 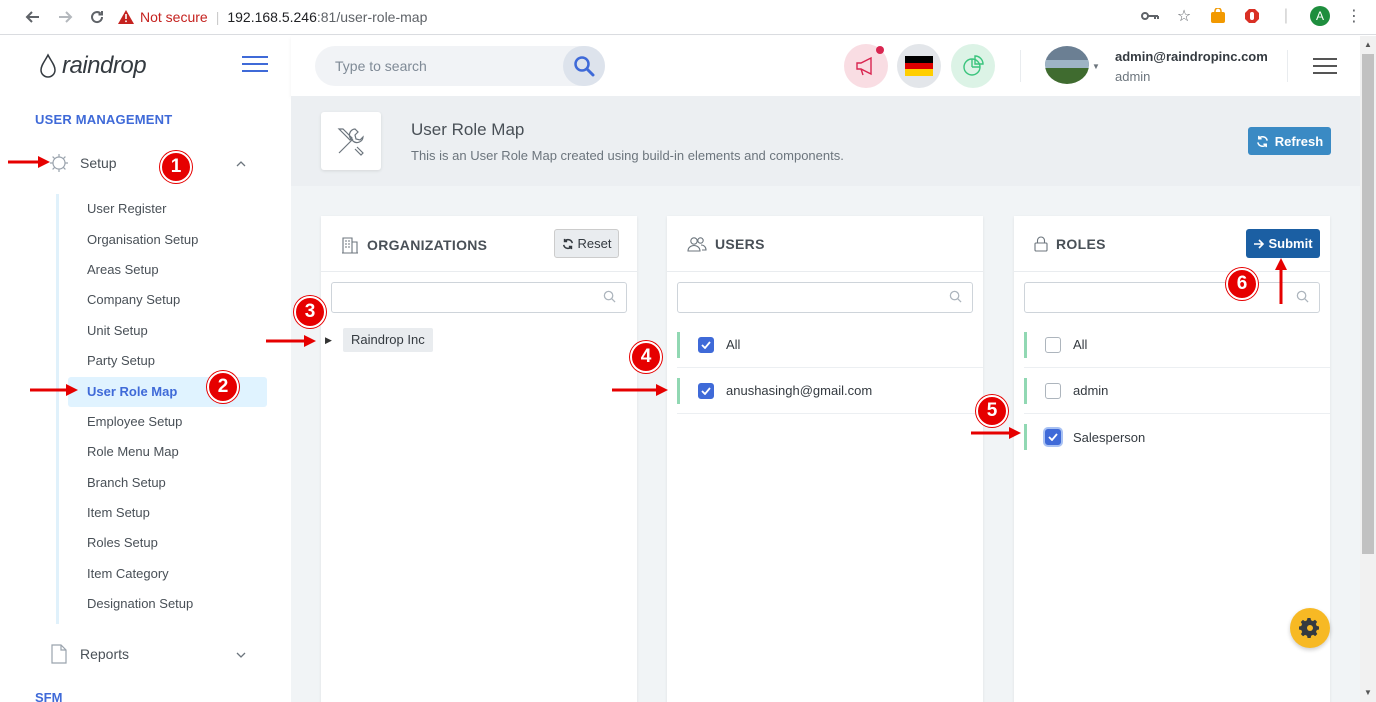 I want to click on user-row-anushasingh: anushasingh@gmail.com, so click(x=830, y=391).